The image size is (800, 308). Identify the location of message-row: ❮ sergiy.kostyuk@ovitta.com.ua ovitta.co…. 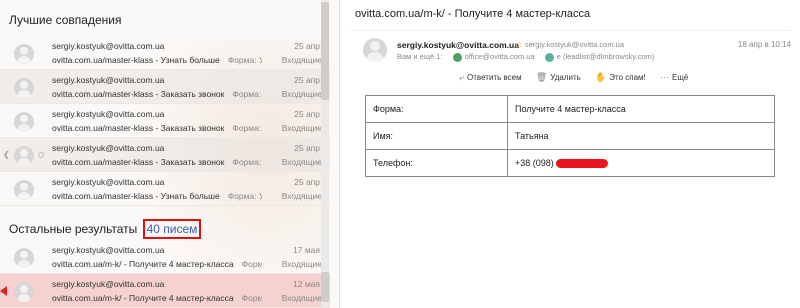
(165, 155).